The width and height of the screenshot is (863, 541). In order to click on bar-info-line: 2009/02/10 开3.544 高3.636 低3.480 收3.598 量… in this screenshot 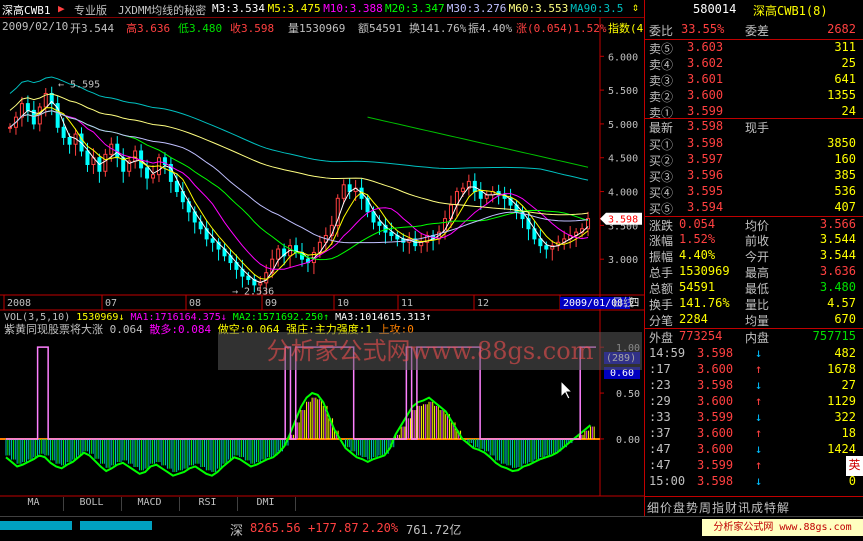, I will do `click(322, 26)`.